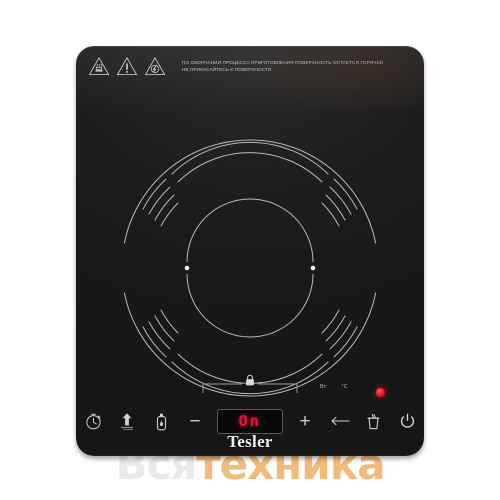  What do you see at coordinates (250, 401) in the screenshot?
I see `control-panel: Вт °C − On +` at bounding box center [250, 401].